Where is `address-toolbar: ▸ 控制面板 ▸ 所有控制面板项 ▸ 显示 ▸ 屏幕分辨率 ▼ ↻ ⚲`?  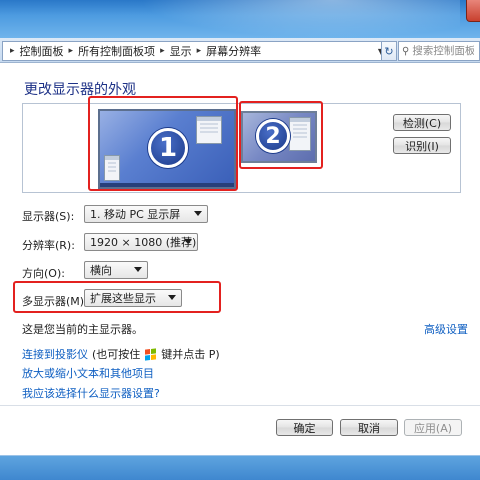 address-toolbar: ▸ 控制面板 ▸ 所有控制面板项 ▸ 显示 ▸ 屏幕分辨率 ▼ ↻ ⚲ is located at coordinates (240, 50).